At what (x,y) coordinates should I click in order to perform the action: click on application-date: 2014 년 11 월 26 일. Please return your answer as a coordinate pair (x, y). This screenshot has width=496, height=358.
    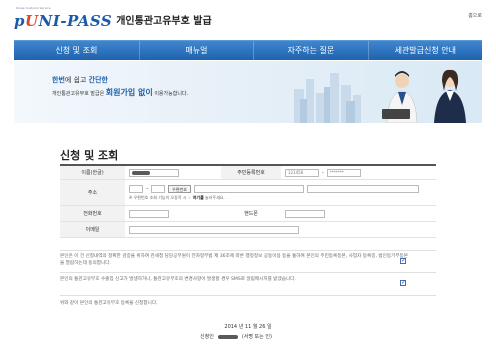
    Looking at the image, I should click on (248, 327).